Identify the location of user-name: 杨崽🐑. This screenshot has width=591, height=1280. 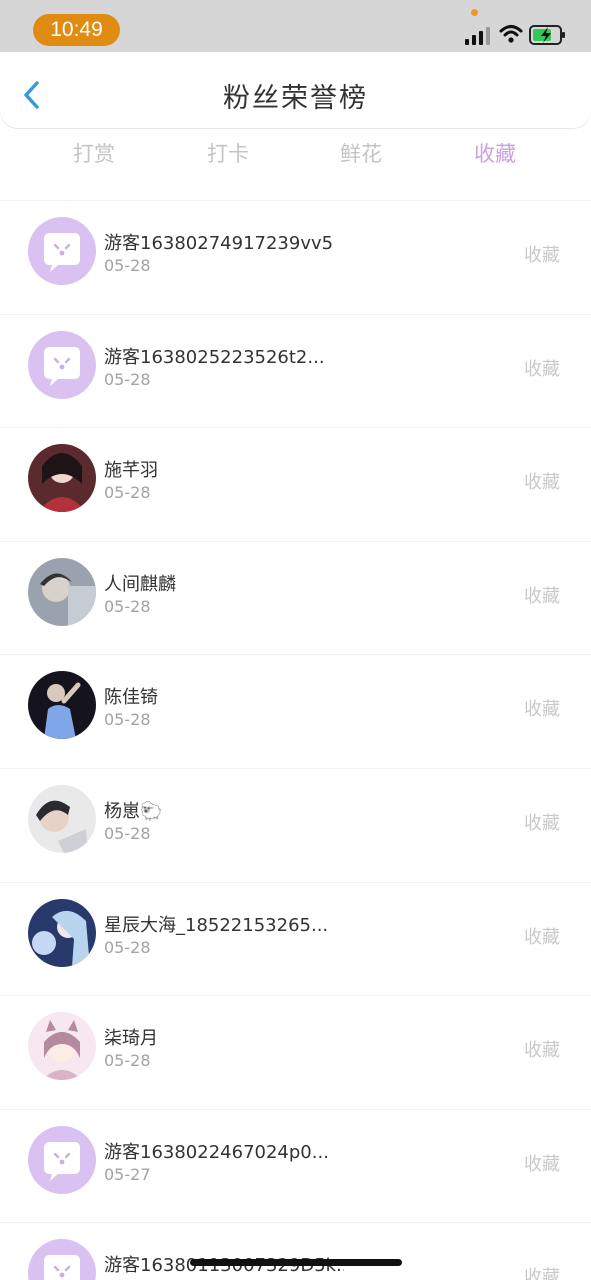
(133, 811).